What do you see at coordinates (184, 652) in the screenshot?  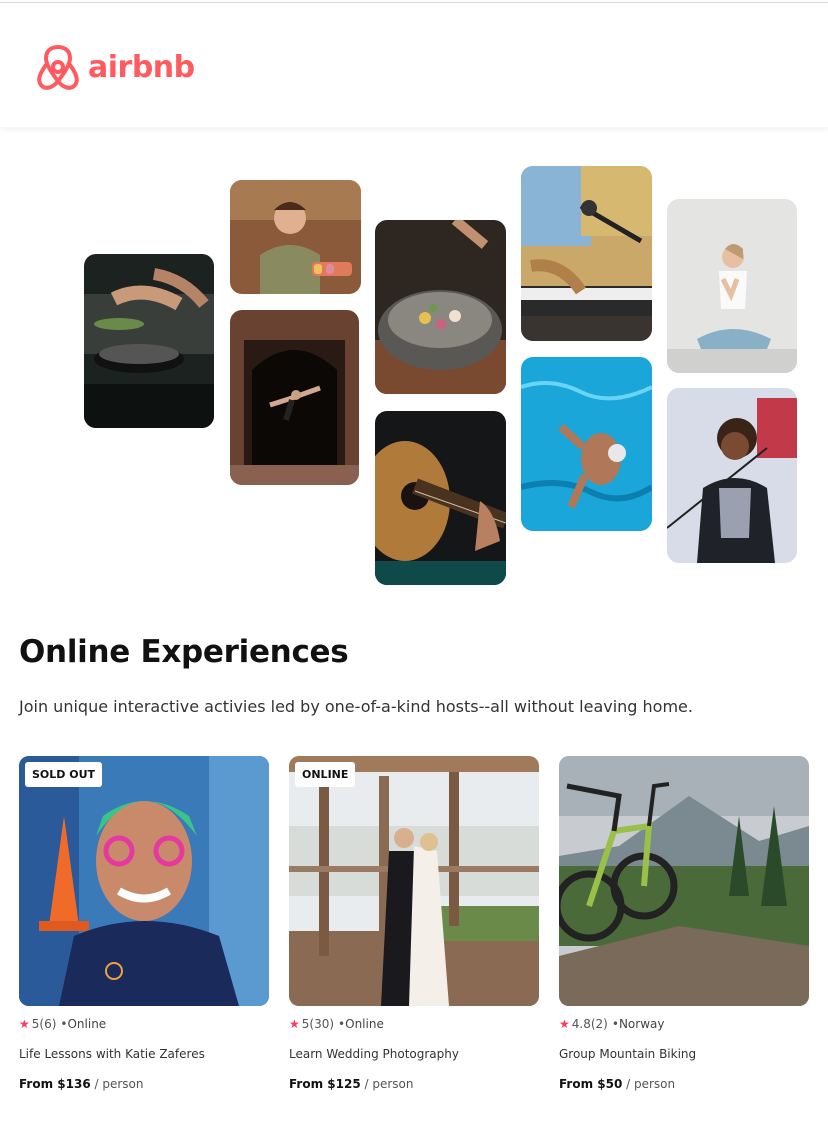 I see `section-title: Online Experiences` at bounding box center [184, 652].